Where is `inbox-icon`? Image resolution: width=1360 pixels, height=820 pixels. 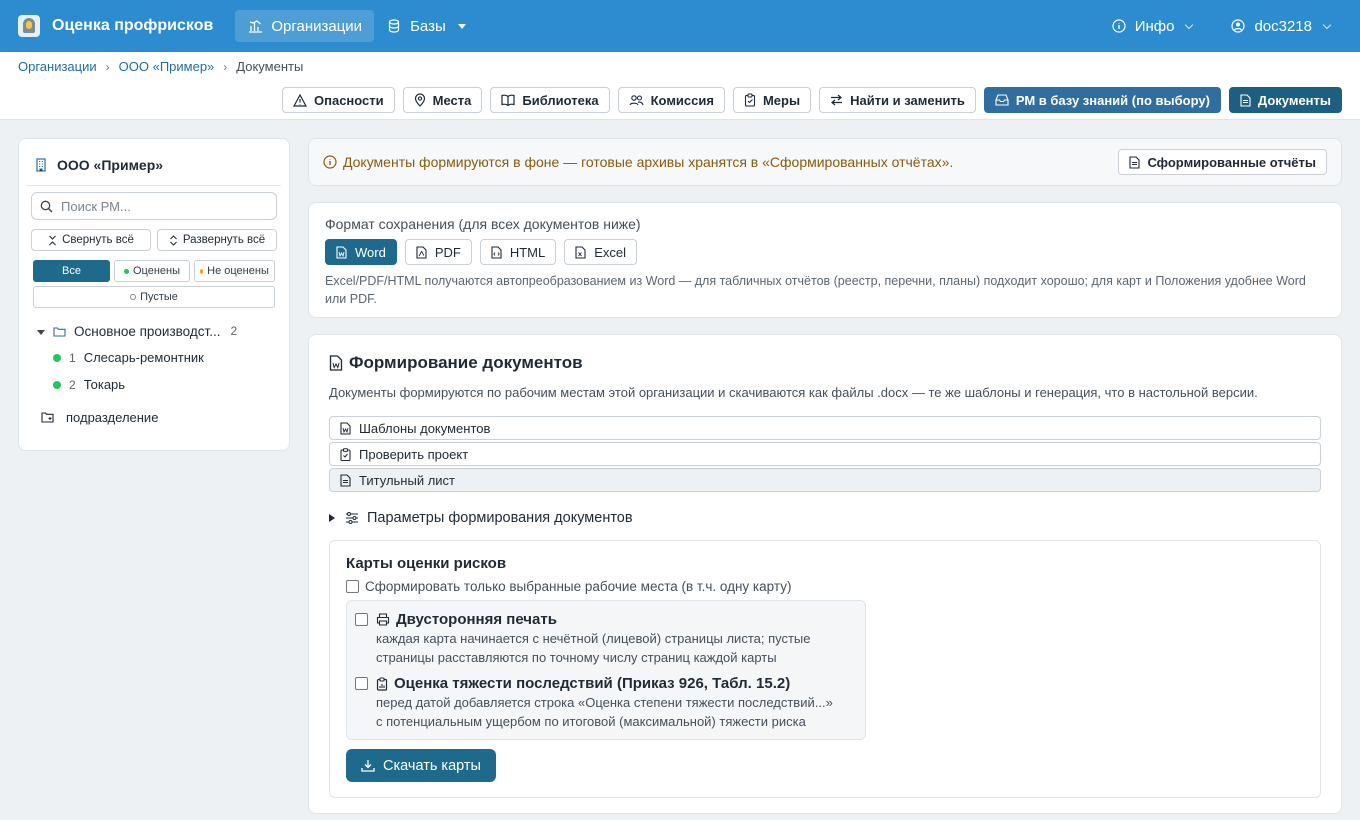 inbox-icon is located at coordinates (1002, 100).